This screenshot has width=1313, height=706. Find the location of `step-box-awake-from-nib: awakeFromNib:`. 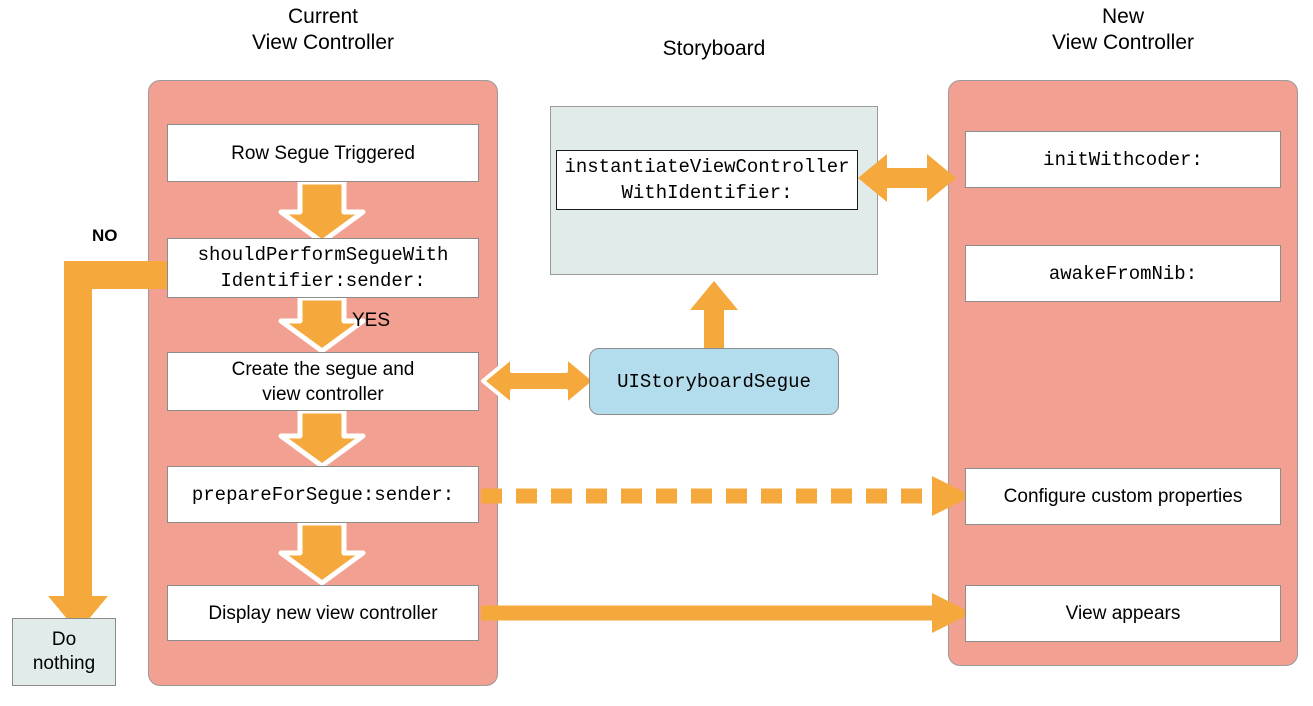

step-box-awake-from-nib: awakeFromNib: is located at coordinates (1123, 273).